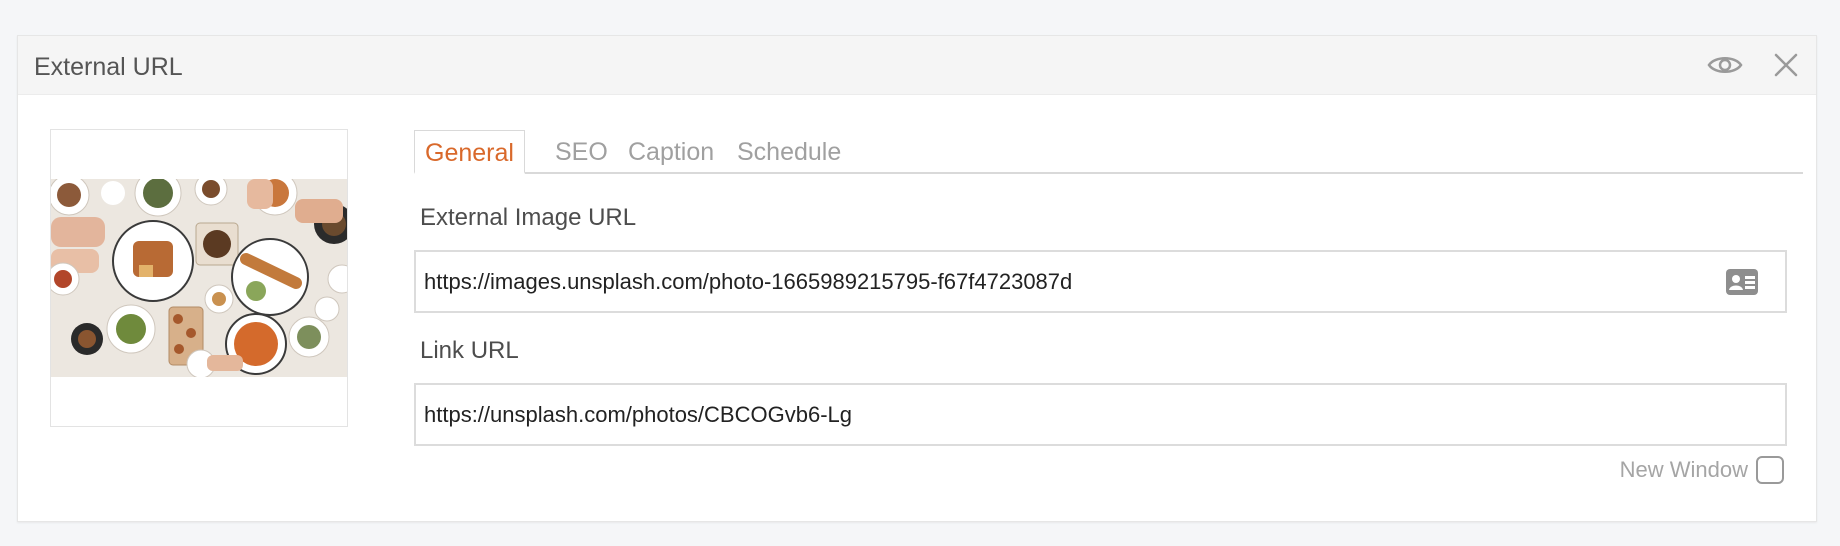  Describe the element at coordinates (1108, 152) in the screenshot. I see `tab-bar: General SEO Caption Schedule` at that location.